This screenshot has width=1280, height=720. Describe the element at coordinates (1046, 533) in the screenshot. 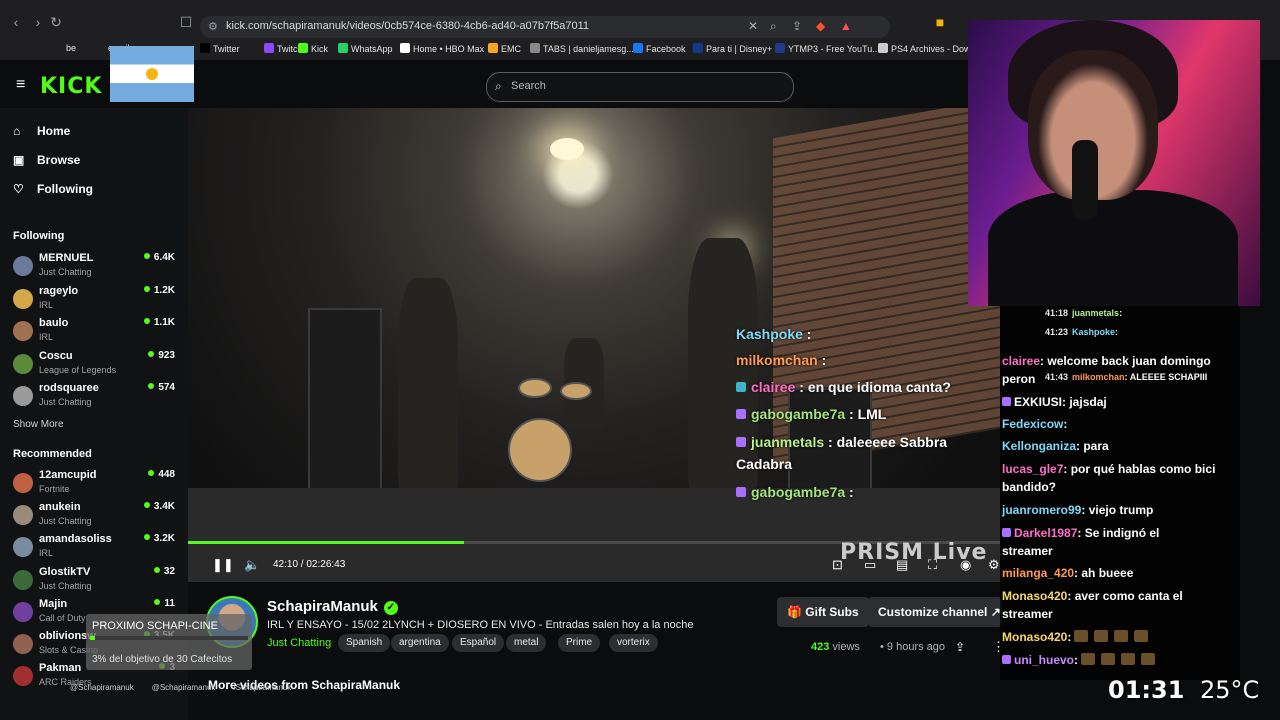

I see `chat-username: Darkel1987` at that location.